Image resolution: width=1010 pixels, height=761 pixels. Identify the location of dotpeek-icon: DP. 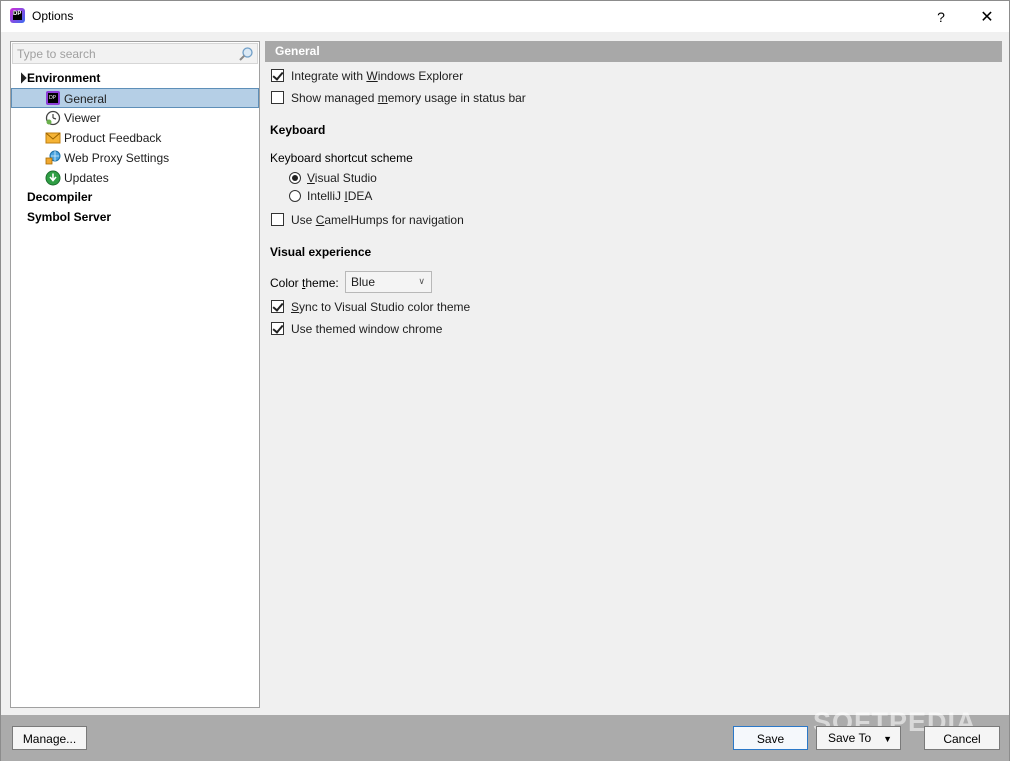
(53, 98).